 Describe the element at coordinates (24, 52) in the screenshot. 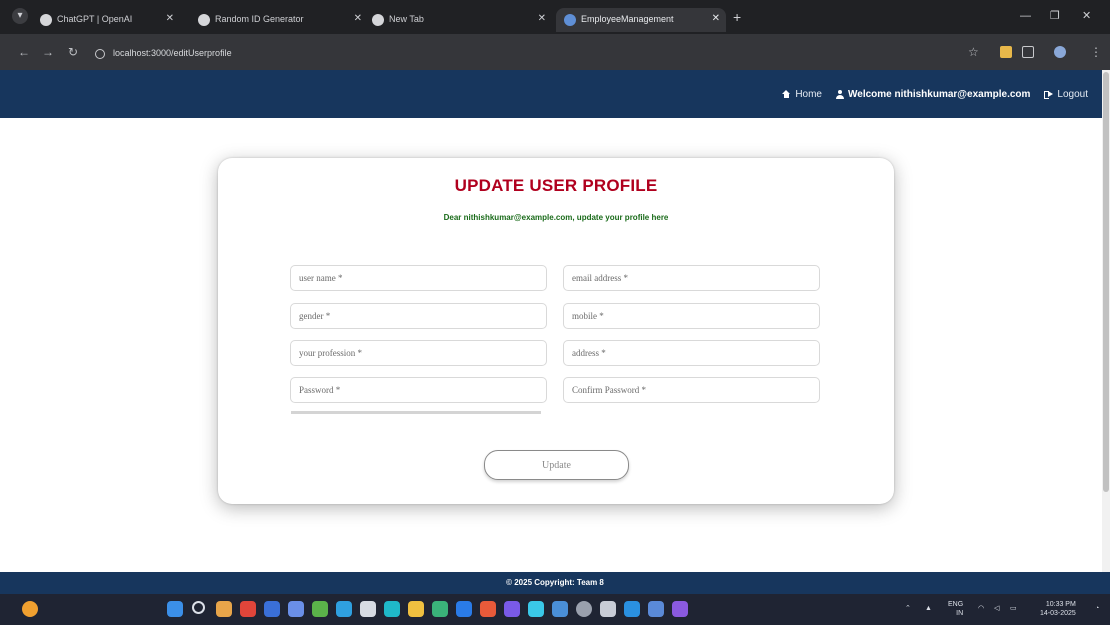

I see `back-icon: ←` at that location.